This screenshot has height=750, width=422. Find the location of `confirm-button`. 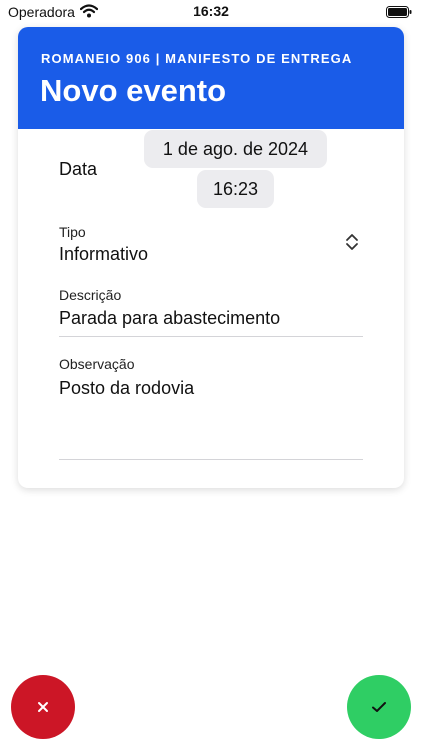

confirm-button is located at coordinates (379, 707).